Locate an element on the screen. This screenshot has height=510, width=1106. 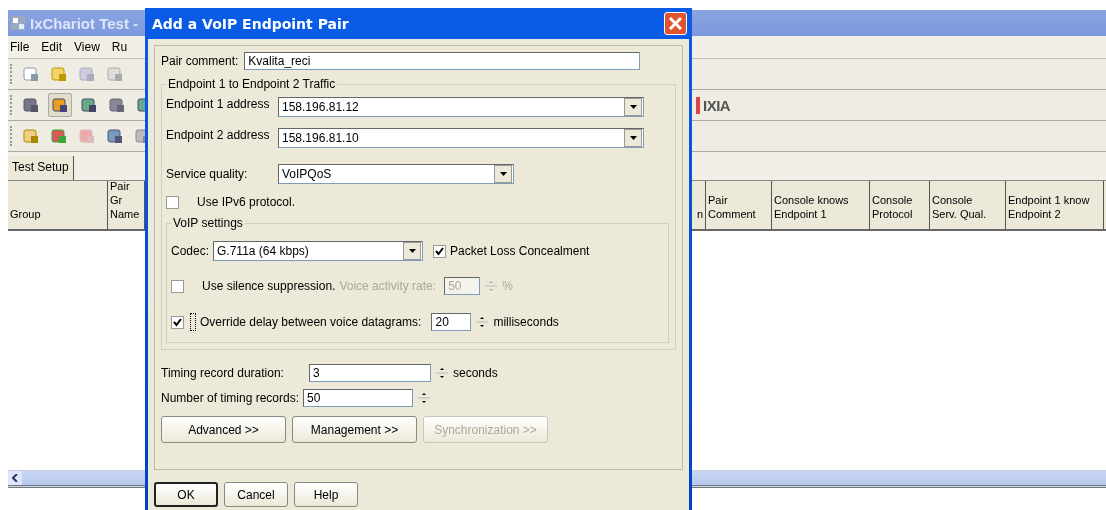
window-title: IxChariot Test - is located at coordinates (84, 23).